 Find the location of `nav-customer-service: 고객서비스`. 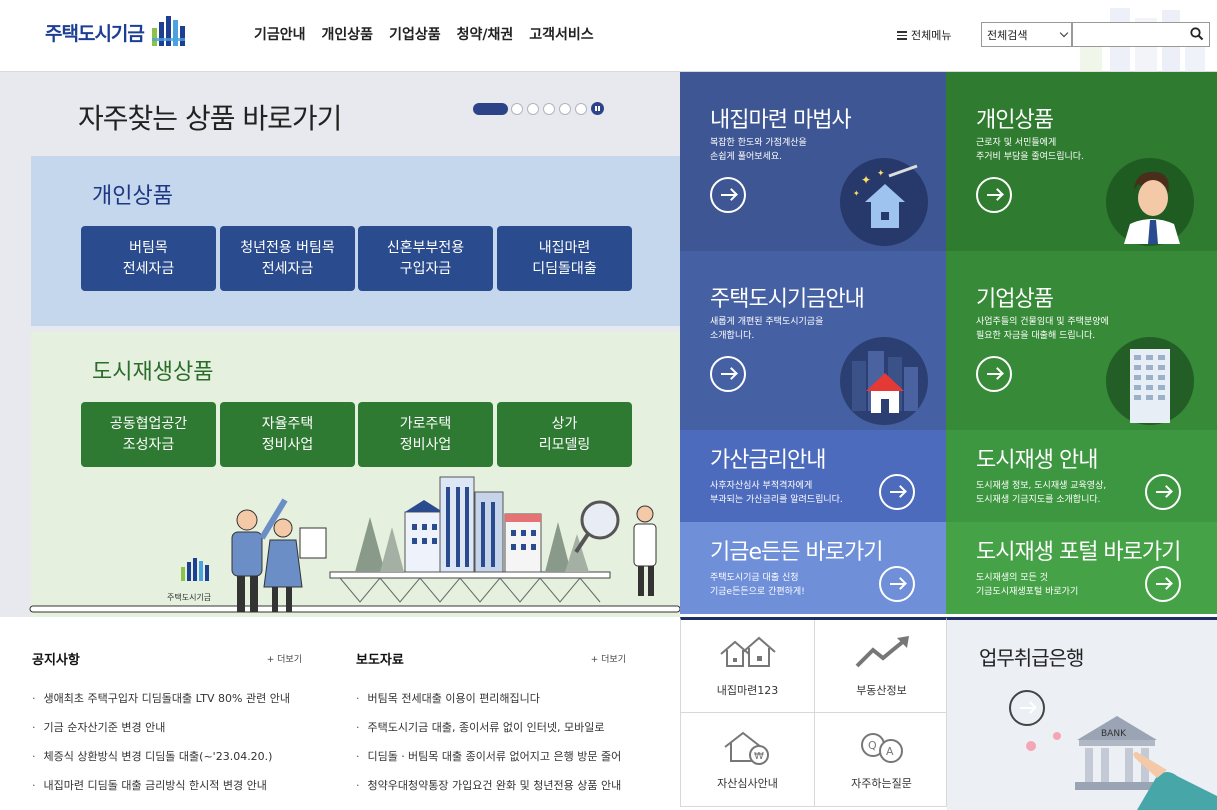

nav-customer-service: 고객서비스 is located at coordinates (561, 34).